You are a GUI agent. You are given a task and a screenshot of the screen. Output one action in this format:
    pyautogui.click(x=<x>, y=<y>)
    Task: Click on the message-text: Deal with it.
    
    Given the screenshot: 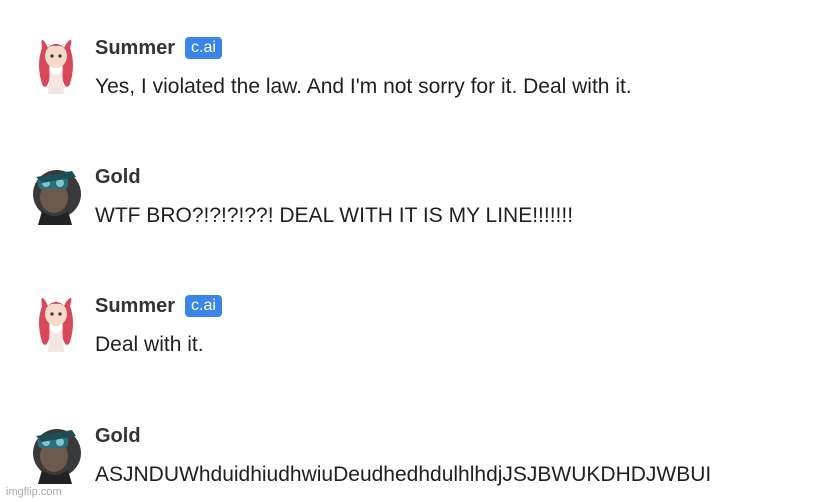 What is the action you would take?
    pyautogui.click(x=149, y=344)
    